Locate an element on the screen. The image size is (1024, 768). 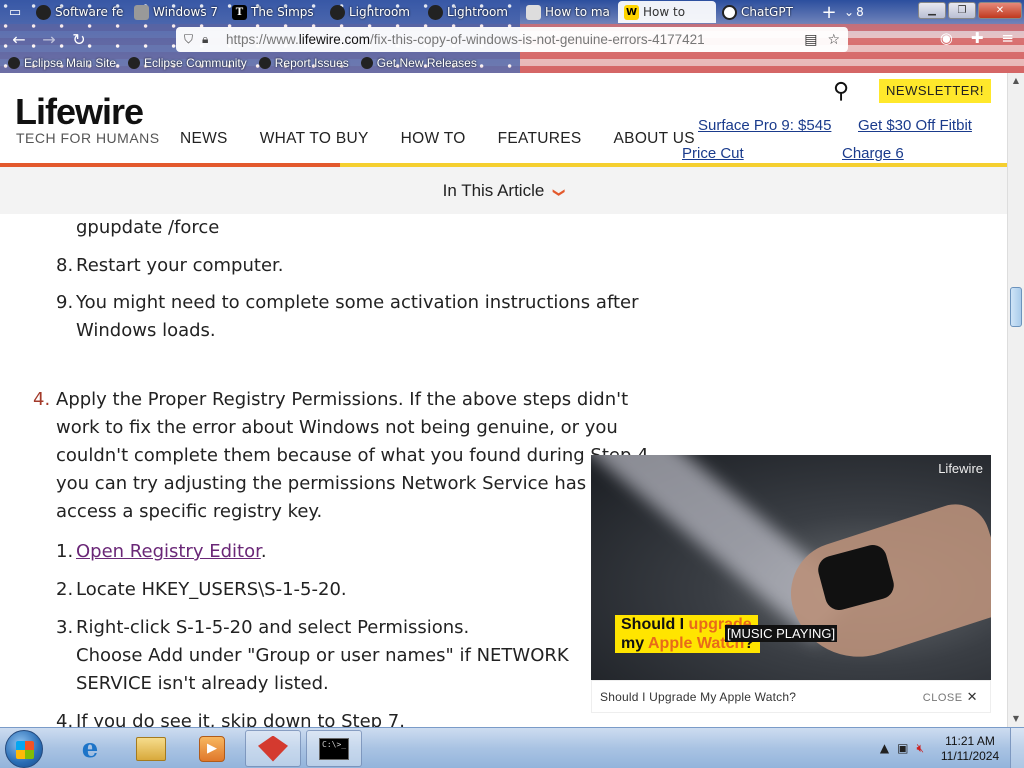
command-prompt-icon: C:\>_ is located at coordinates (334, 748).